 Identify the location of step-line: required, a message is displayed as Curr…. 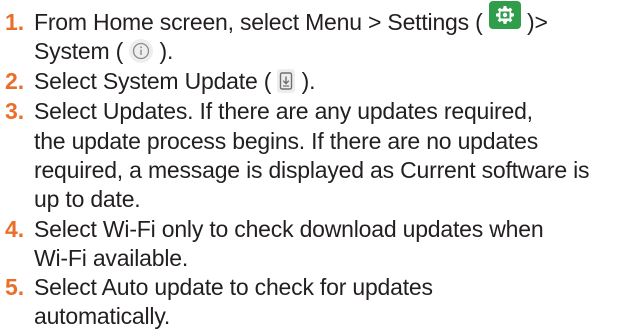
(312, 170).